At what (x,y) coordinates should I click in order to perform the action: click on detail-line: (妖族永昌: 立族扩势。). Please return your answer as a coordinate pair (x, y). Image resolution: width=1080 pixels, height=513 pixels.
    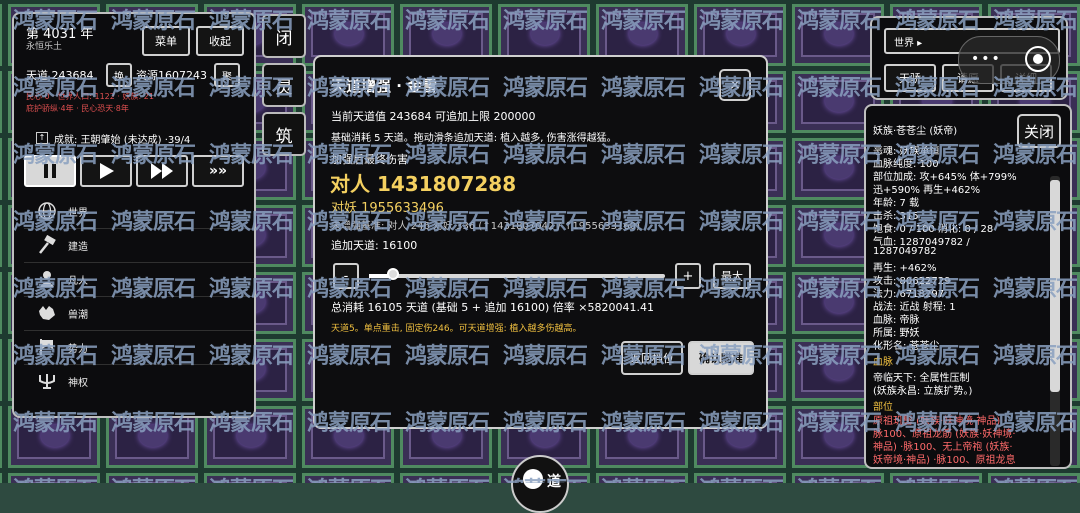
    Looking at the image, I should click on (923, 391).